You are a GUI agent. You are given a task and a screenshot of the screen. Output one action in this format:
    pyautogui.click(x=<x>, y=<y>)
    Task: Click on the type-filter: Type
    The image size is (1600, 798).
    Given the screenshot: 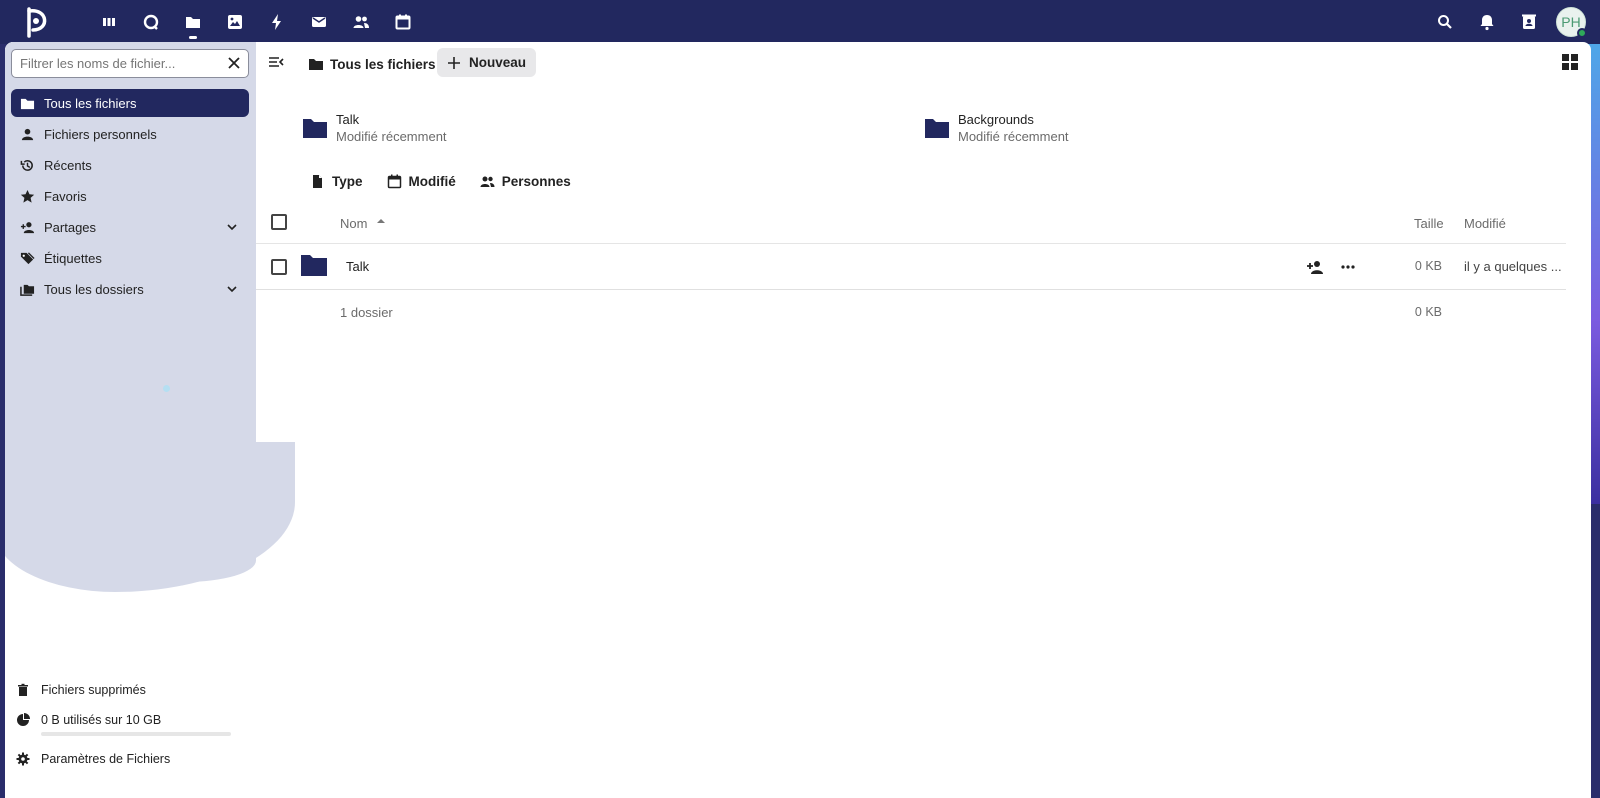 What is the action you would take?
    pyautogui.click(x=336, y=181)
    